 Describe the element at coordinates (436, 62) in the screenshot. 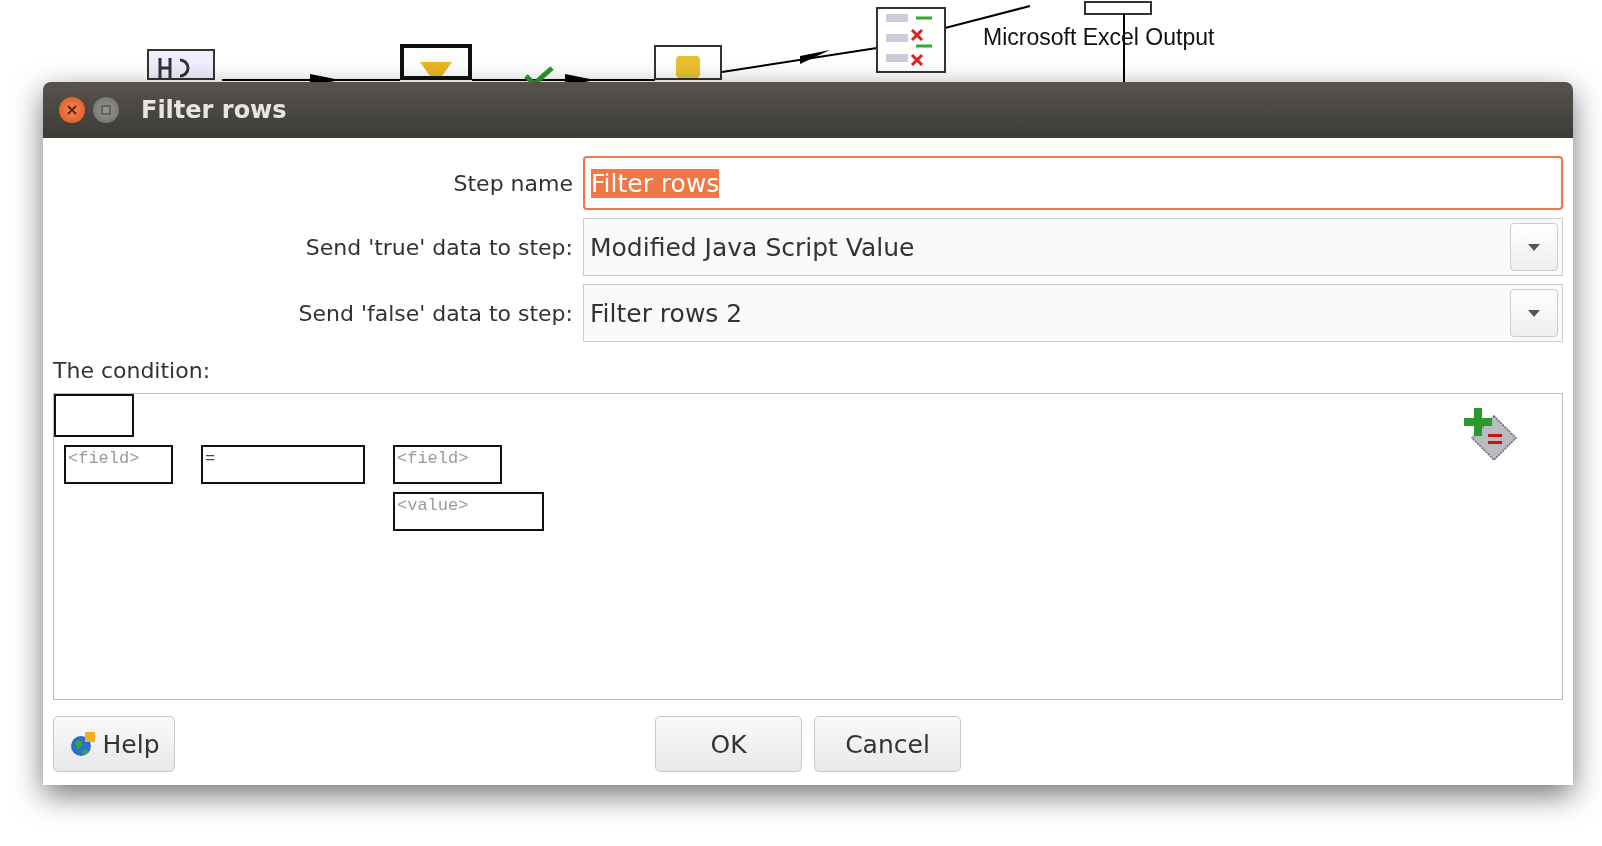

I see `filter-node-icon` at that location.